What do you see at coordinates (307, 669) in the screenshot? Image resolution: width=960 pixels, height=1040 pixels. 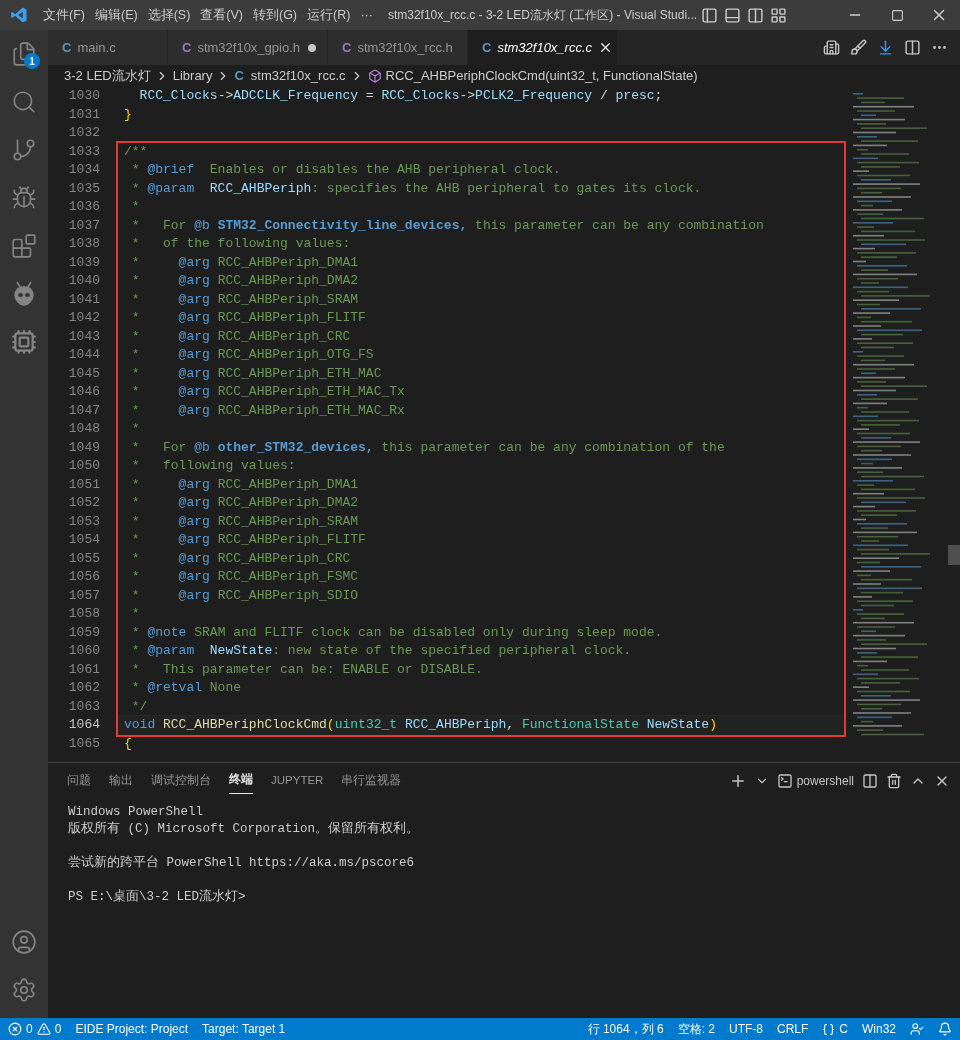 I see `code-line: * This parameter can be: ENABLE or DISABLE.` at bounding box center [307, 669].